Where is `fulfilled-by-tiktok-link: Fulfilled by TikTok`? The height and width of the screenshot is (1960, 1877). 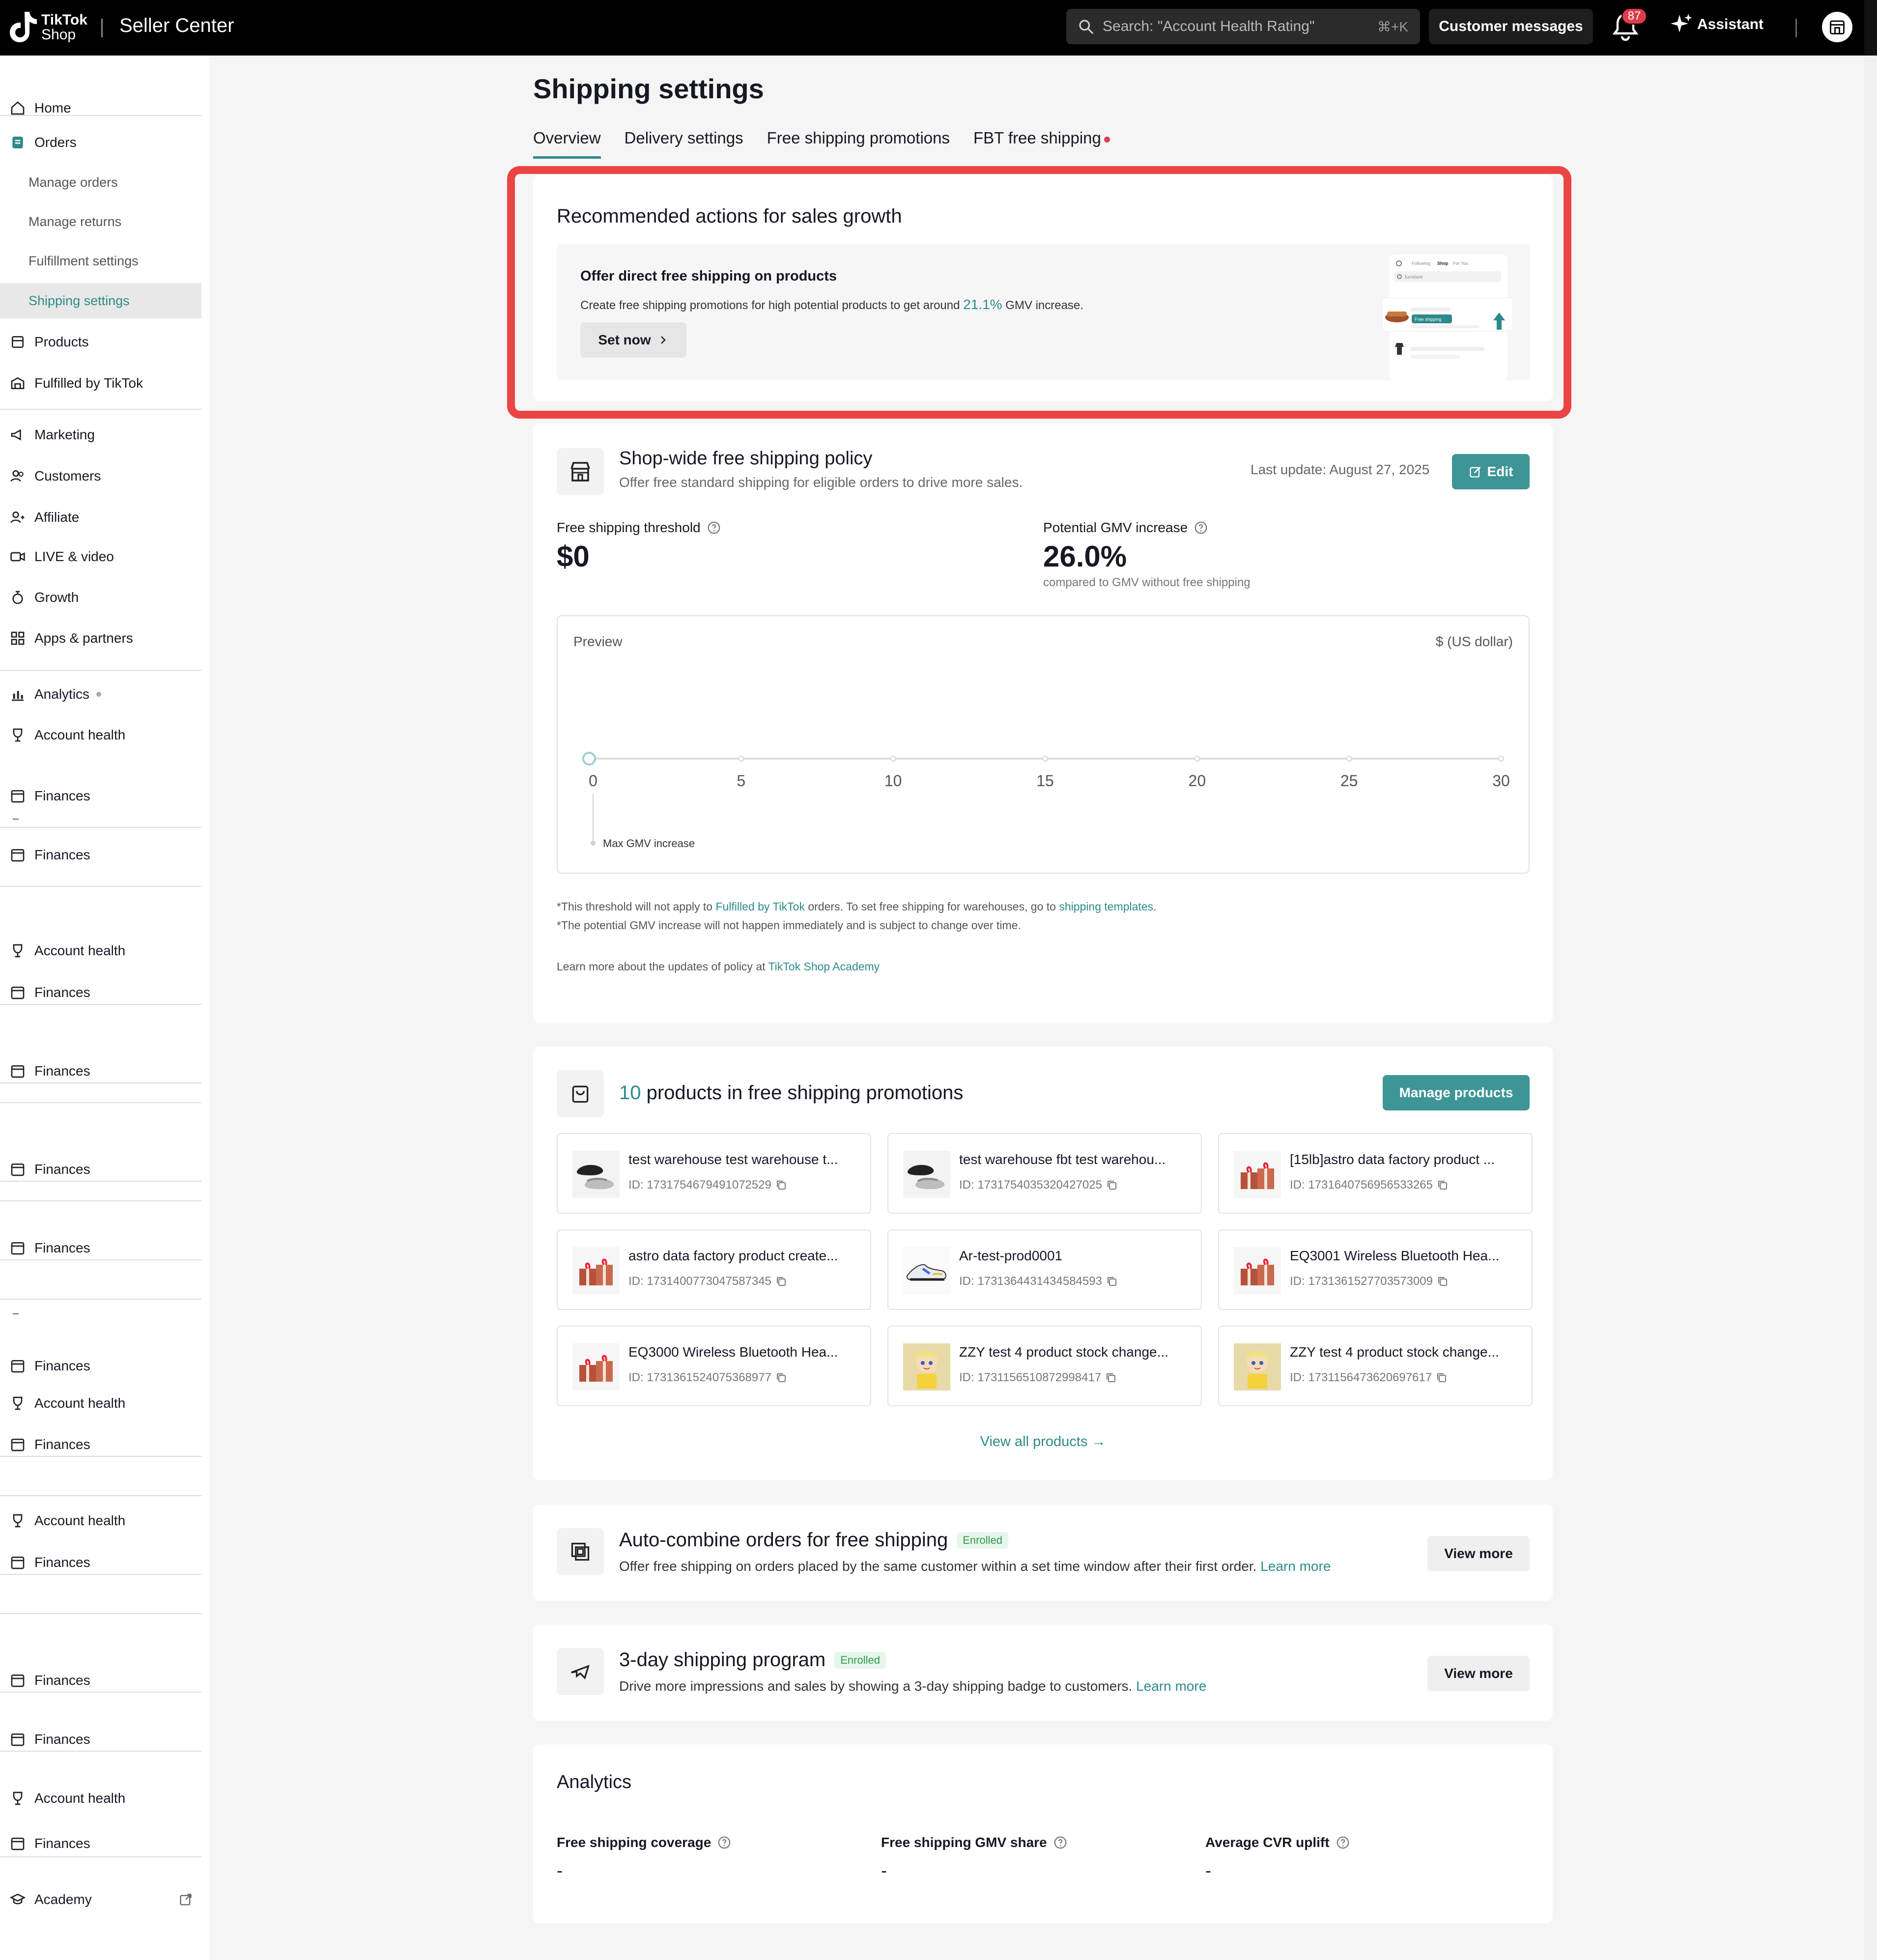
fulfilled-by-tiktok-link: Fulfilled by TikTok is located at coordinates (760, 906).